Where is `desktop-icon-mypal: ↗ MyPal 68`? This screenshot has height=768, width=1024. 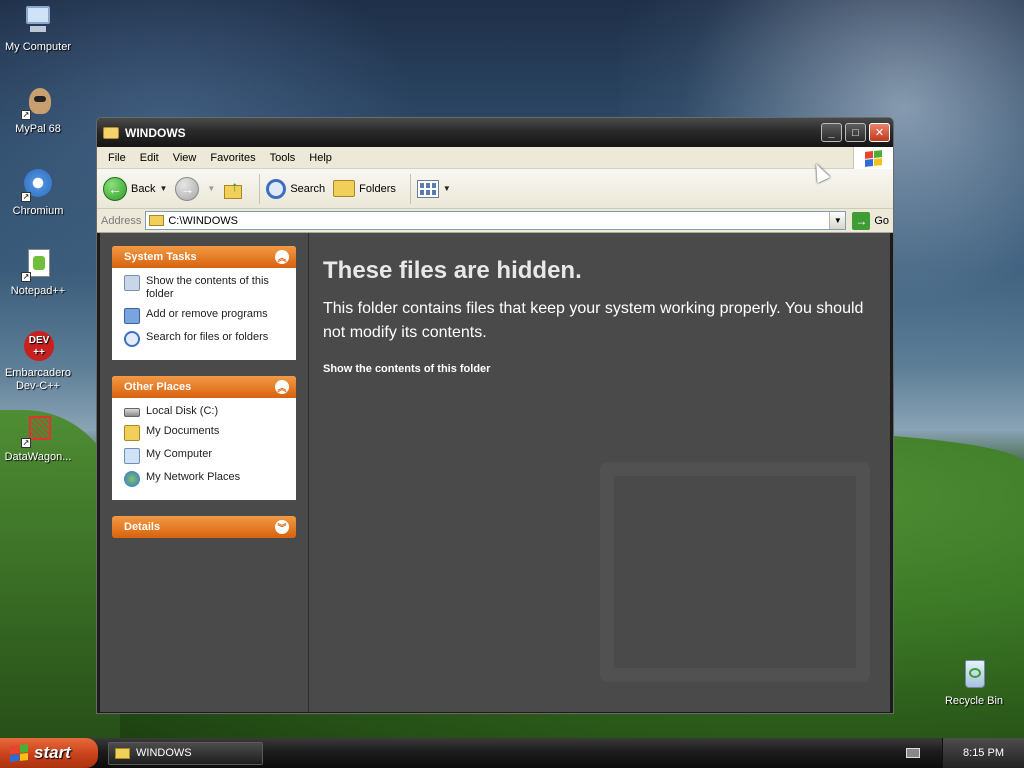
desktop-icon-mypal: ↗ MyPal 68 is located at coordinates (39, 111).